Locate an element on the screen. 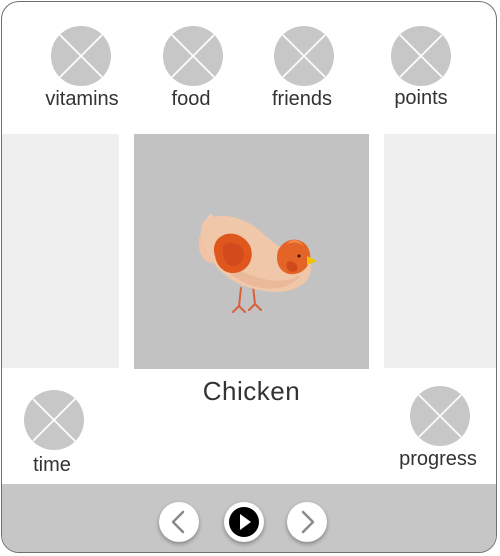 This screenshot has width=500, height=556. next-button is located at coordinates (307, 522).